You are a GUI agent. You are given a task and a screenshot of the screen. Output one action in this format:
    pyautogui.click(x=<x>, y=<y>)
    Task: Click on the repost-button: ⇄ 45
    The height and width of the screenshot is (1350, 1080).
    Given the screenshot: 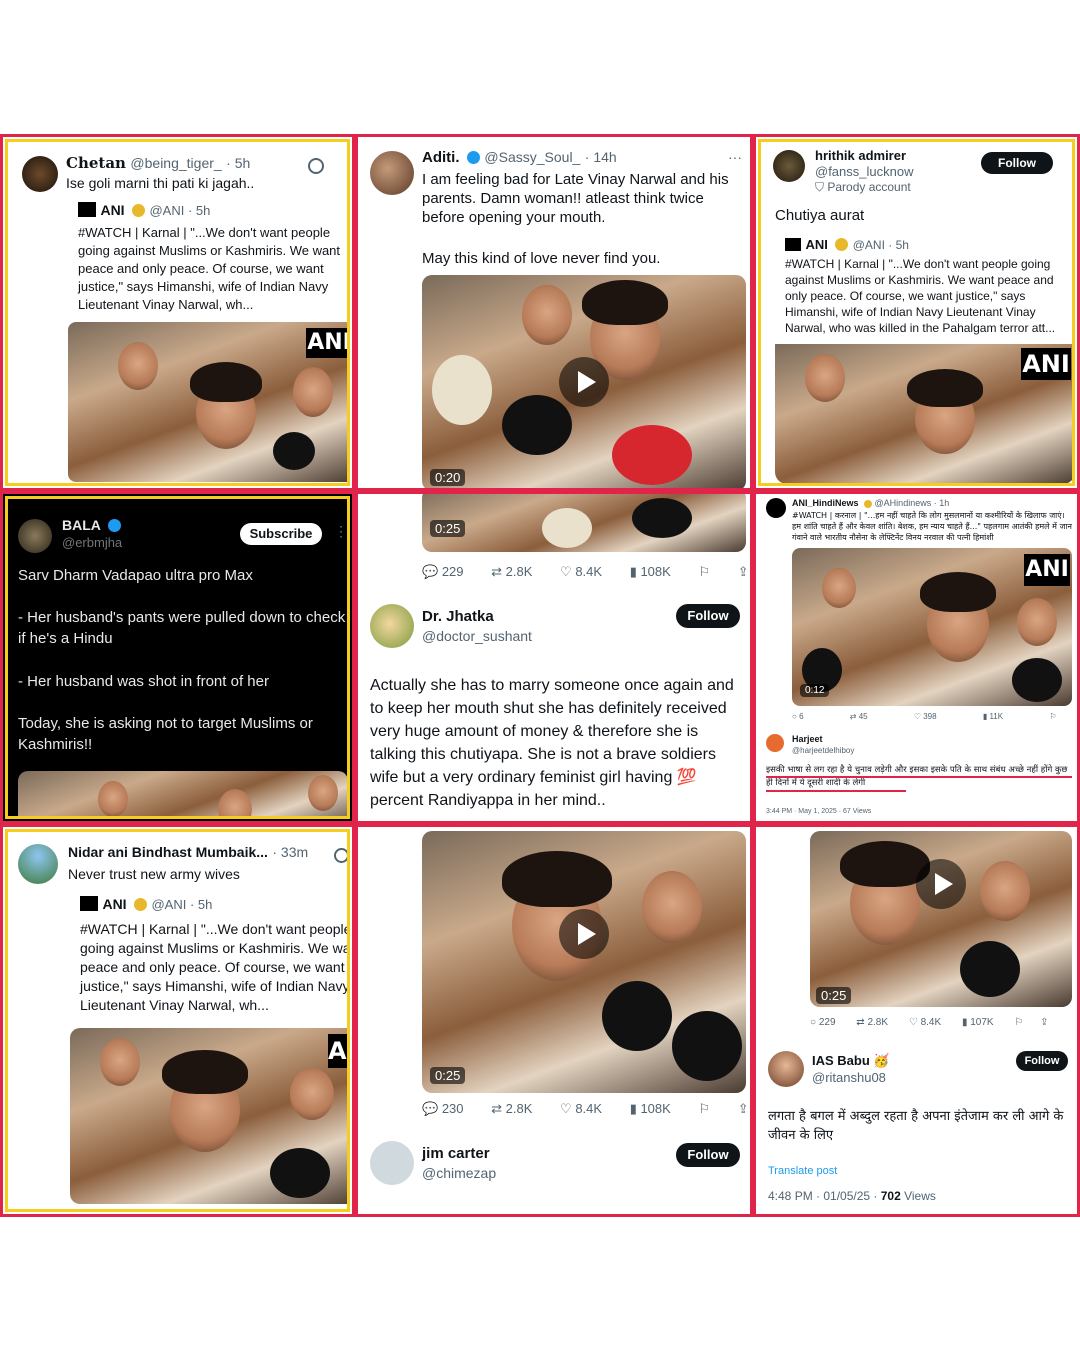 What is the action you would take?
    pyautogui.click(x=859, y=716)
    